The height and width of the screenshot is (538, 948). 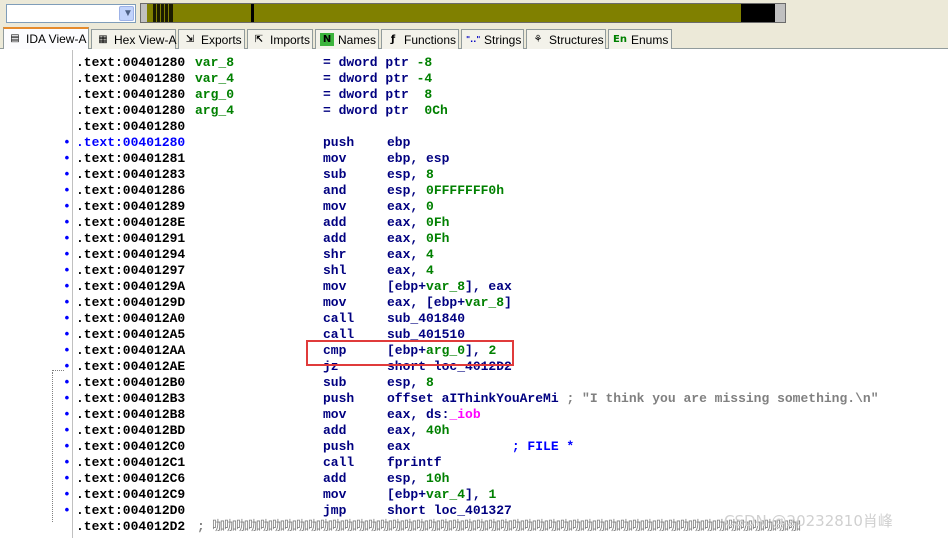 I want to click on tab-hex-view-a: ▦ Hex View-A, so click(x=133, y=39).